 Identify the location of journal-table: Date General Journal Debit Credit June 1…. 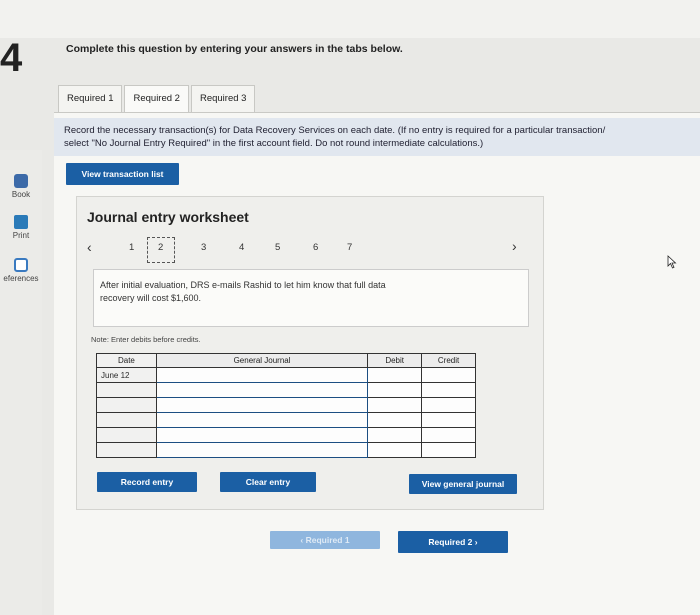
(286, 405).